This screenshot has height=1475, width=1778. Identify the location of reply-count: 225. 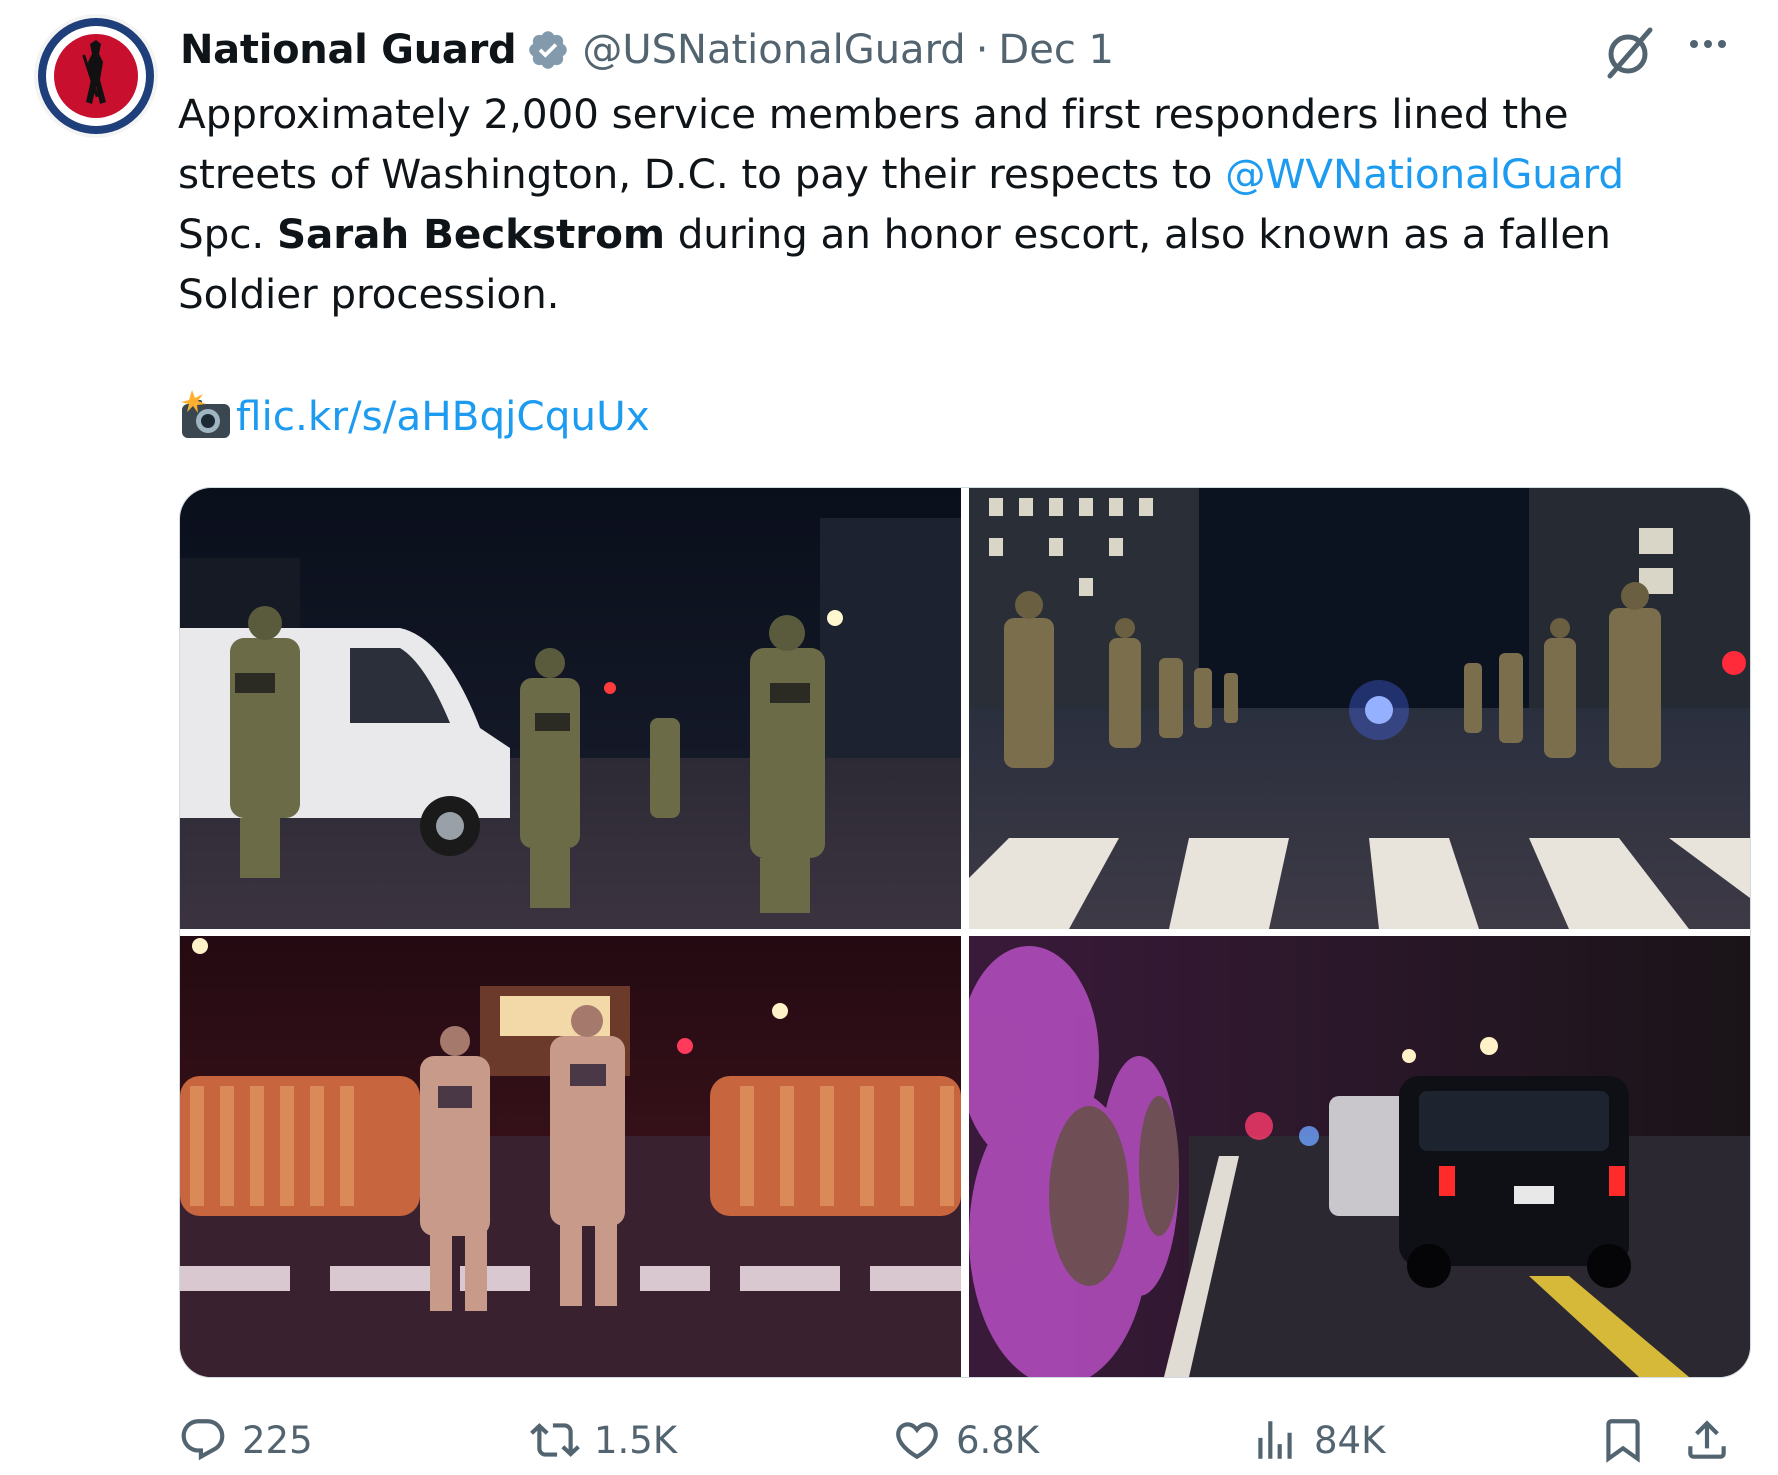
(277, 1440).